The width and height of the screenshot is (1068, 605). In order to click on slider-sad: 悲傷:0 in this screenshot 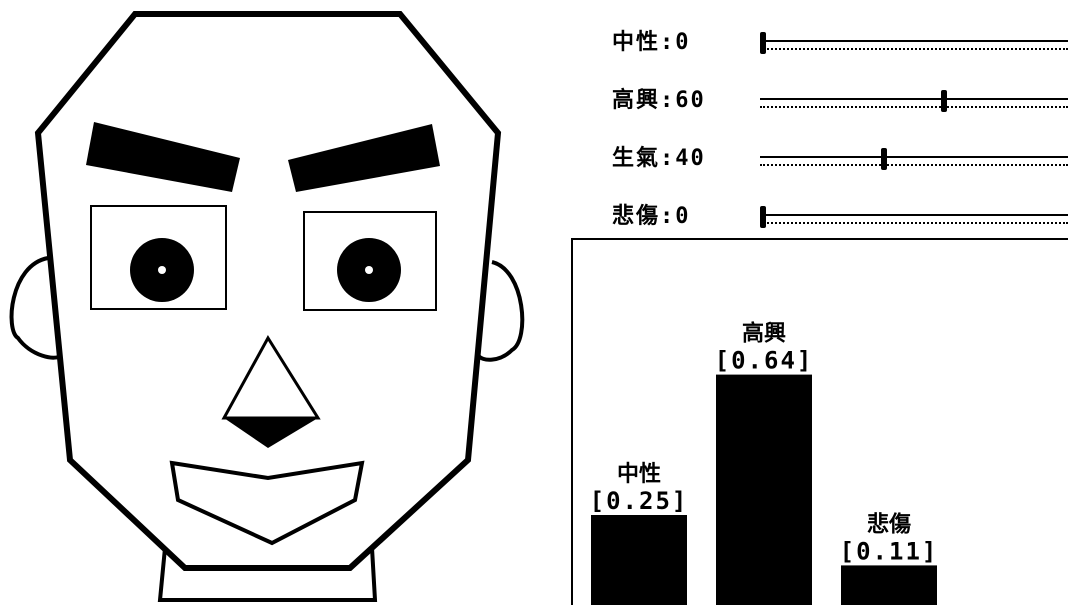, I will do `click(840, 217)`.